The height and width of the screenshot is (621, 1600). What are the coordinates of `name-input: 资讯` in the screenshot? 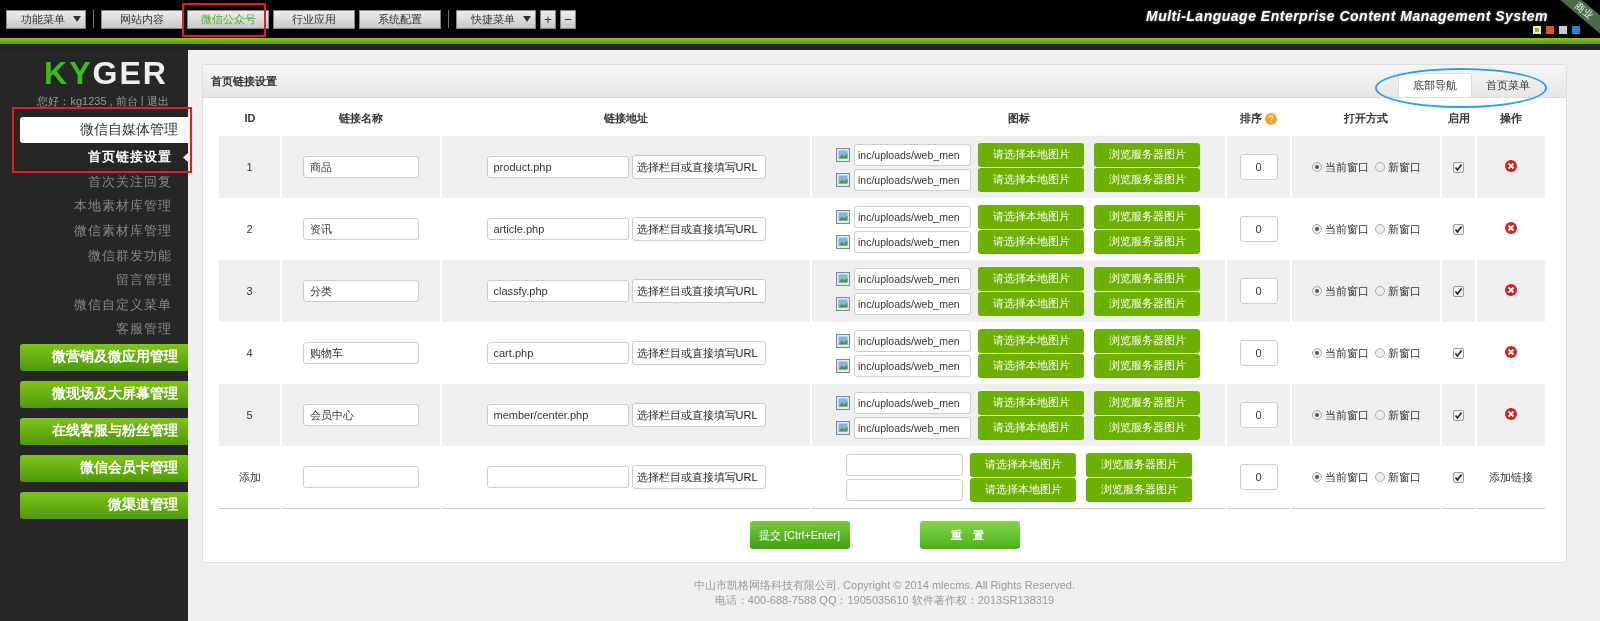 It's located at (361, 229).